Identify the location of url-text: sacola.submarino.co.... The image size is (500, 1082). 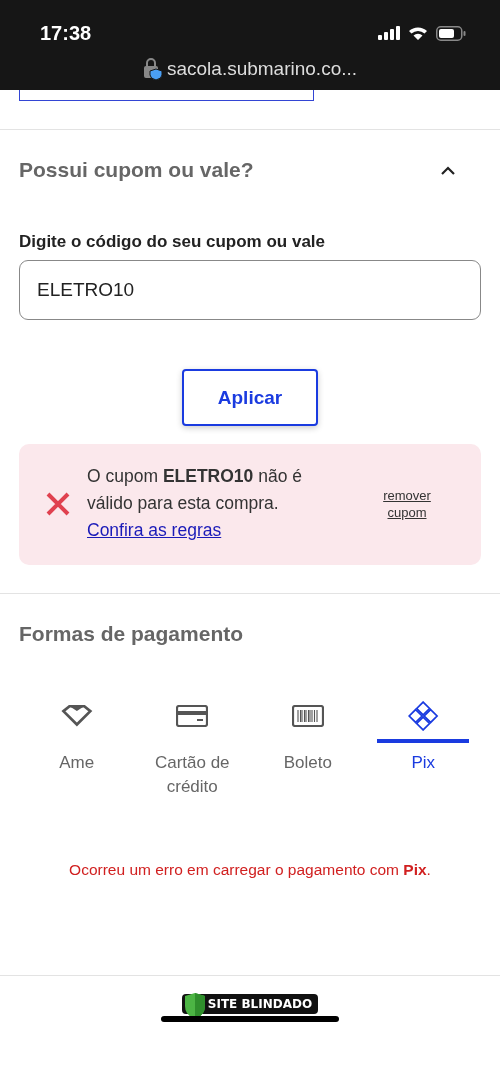
(262, 69).